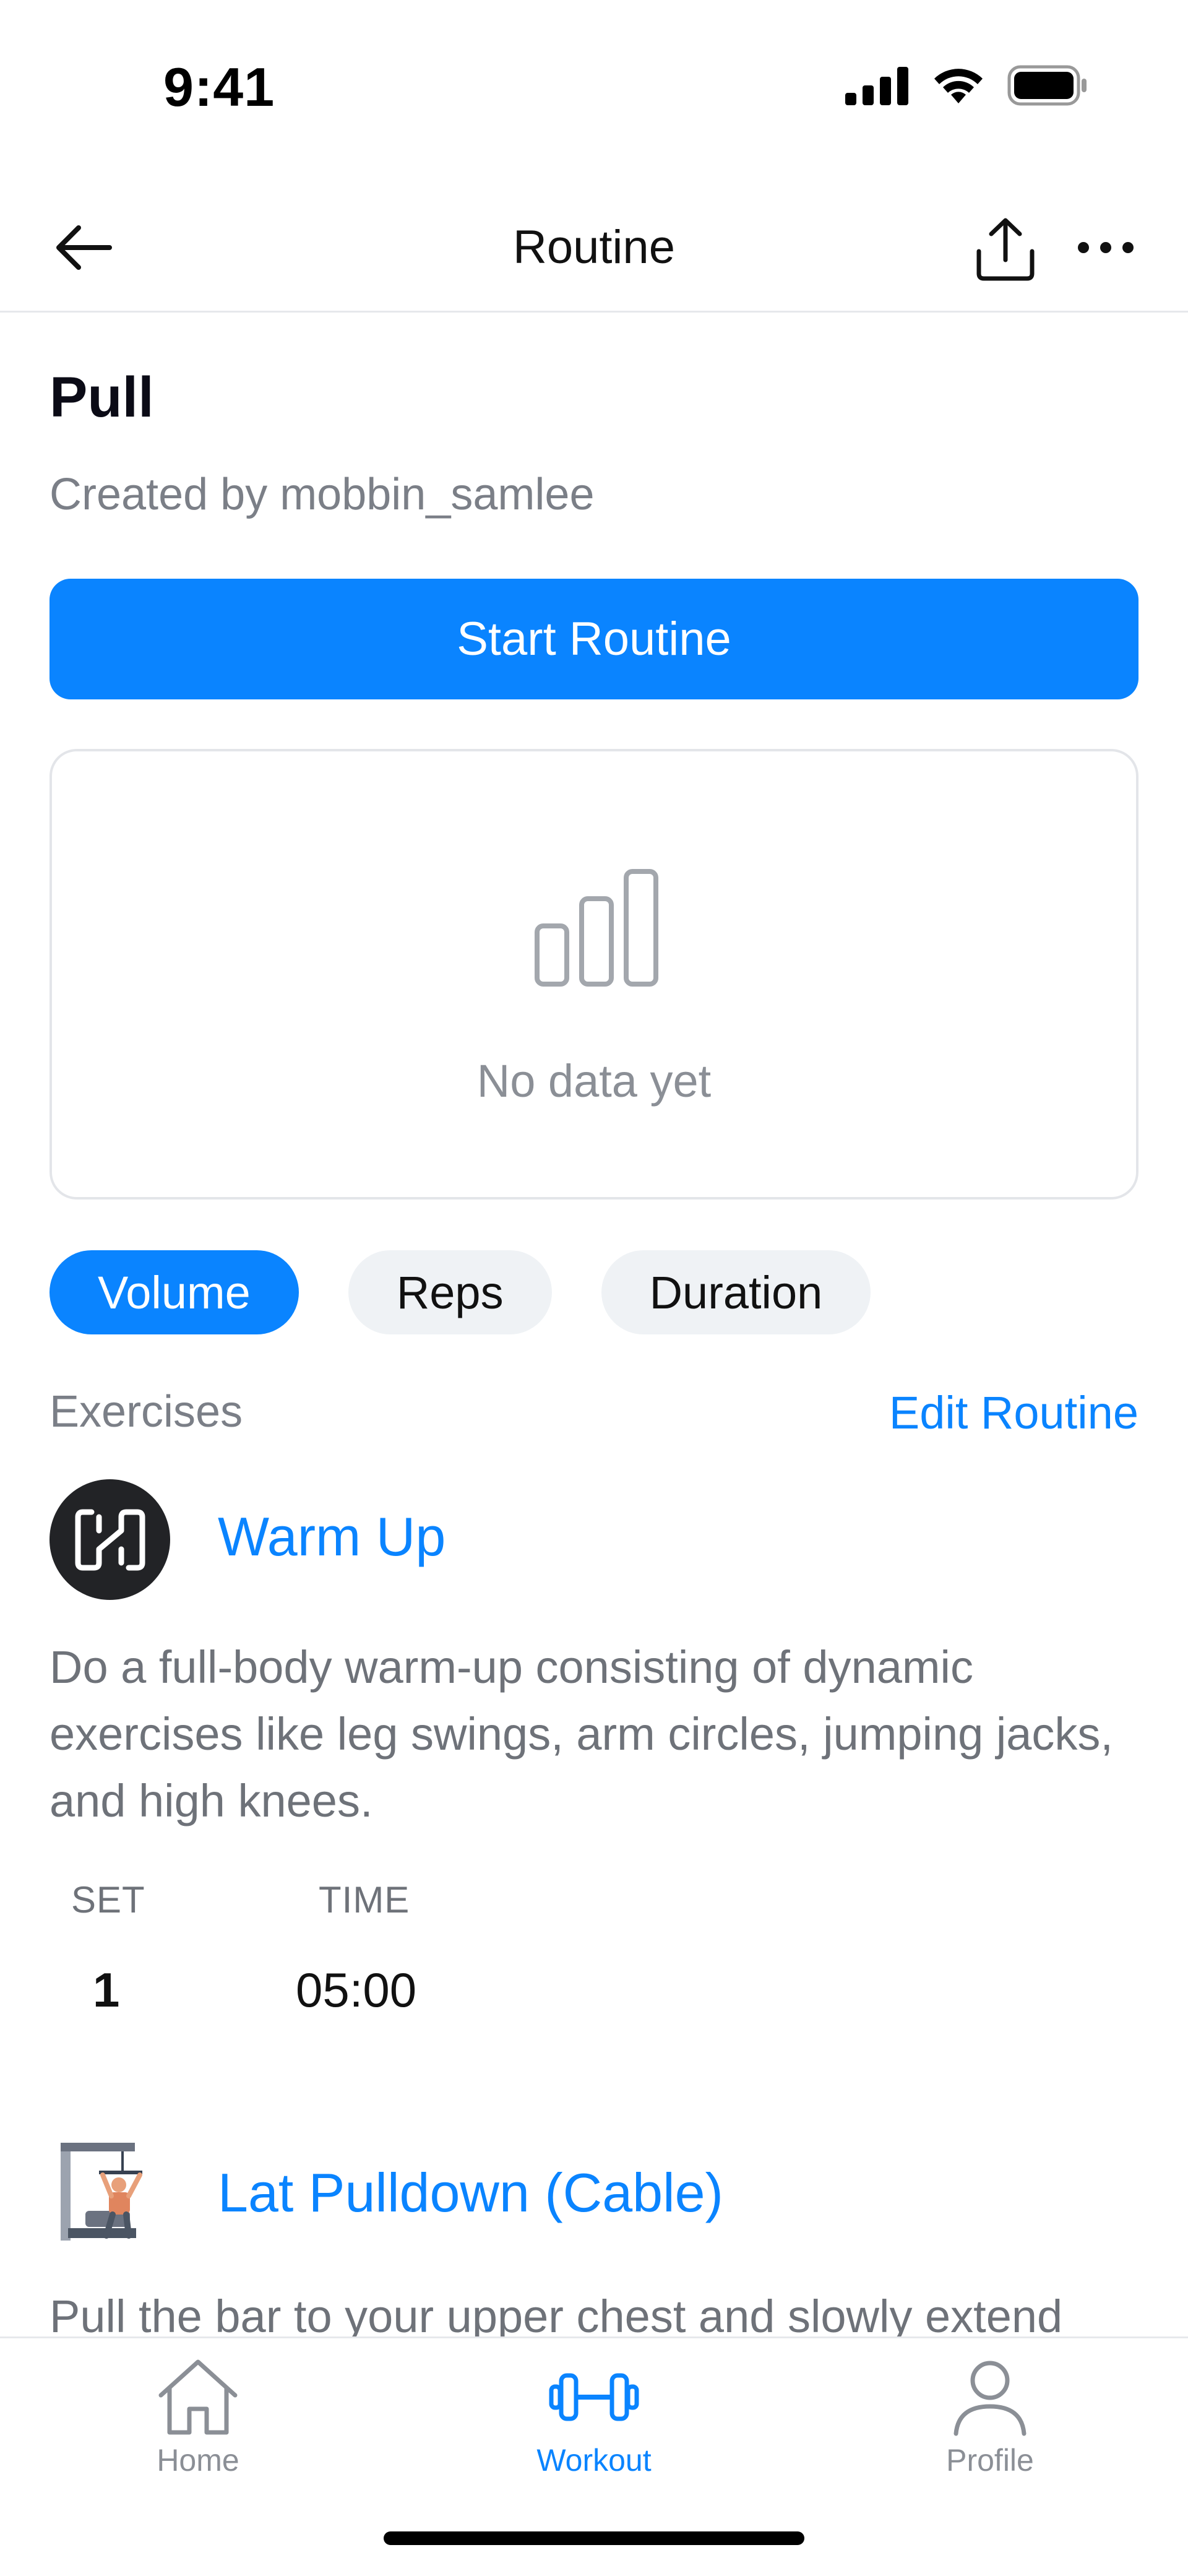 The image size is (1188, 2576). What do you see at coordinates (109, 2191) in the screenshot?
I see `lat-pulldown-thumbnail` at bounding box center [109, 2191].